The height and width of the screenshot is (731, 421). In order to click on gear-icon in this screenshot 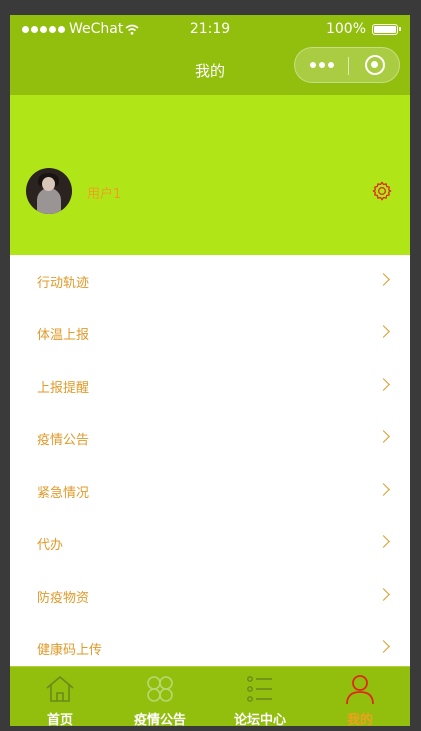, I will do `click(382, 191)`.